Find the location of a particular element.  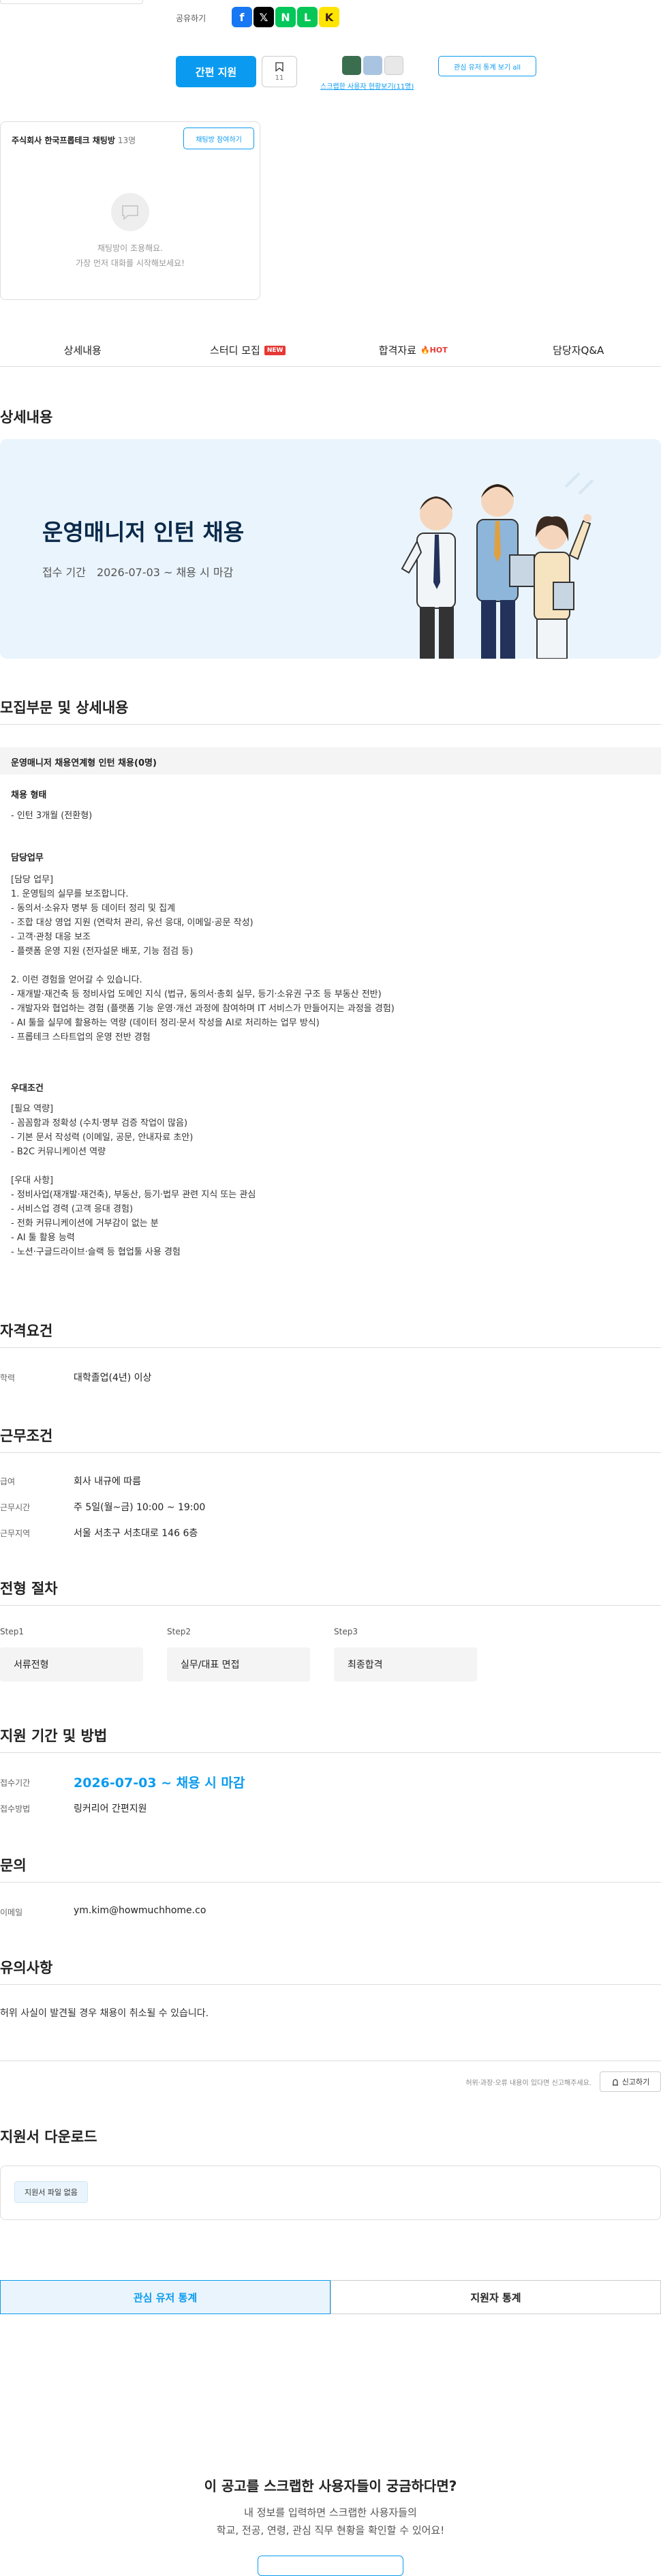

report-text: 허위·과장·오류 내용이 있다면 신고해주세요. is located at coordinates (528, 2082).